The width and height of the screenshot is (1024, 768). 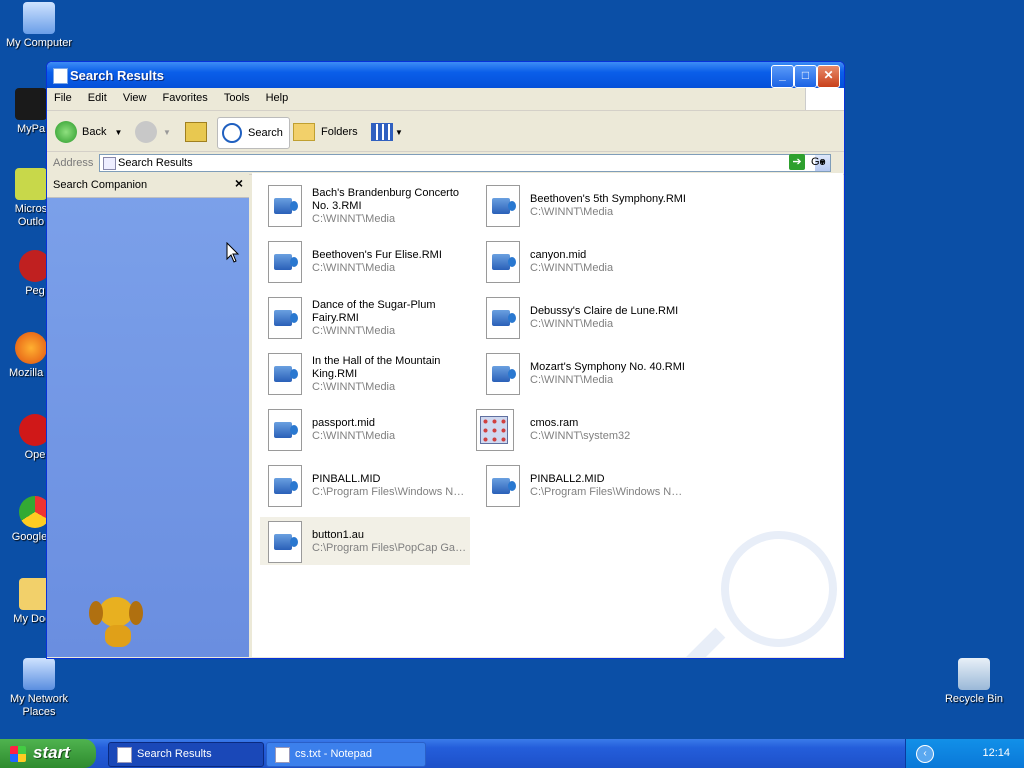 I want to click on folders-button: Folders, so click(x=325, y=132).